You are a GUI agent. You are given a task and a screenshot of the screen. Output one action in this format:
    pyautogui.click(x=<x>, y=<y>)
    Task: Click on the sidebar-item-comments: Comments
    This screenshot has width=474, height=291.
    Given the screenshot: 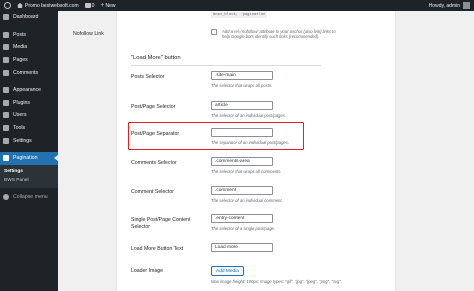 What is the action you would take?
    pyautogui.click(x=29, y=72)
    